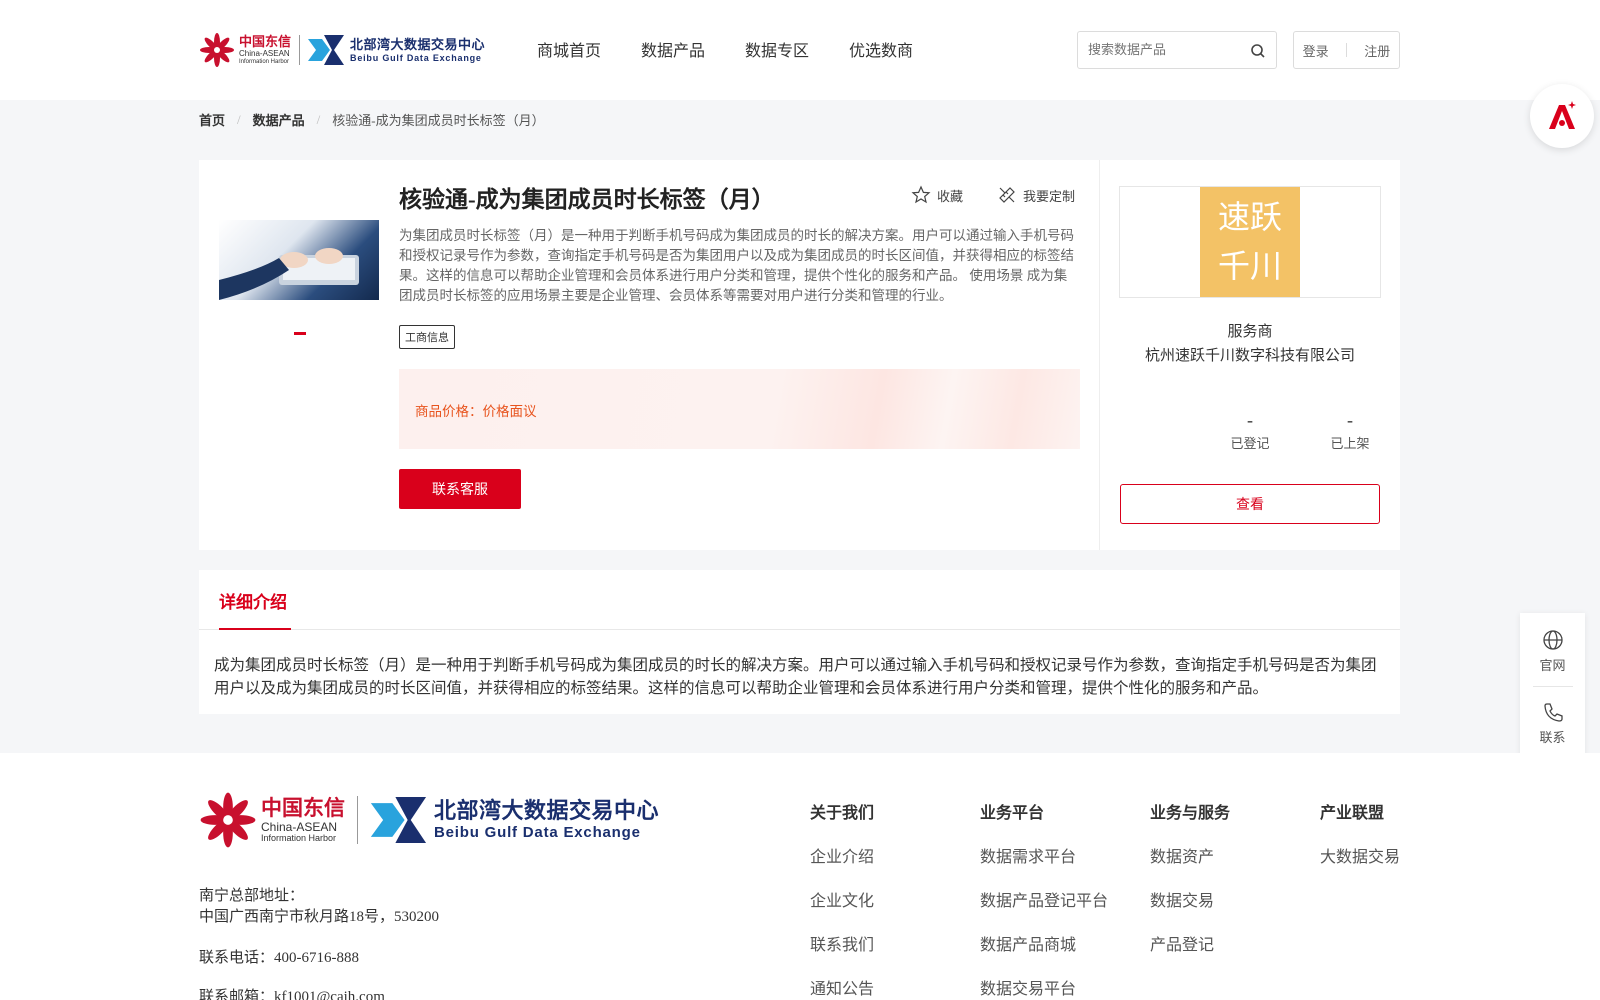  What do you see at coordinates (1190, 855) in the screenshot?
I see `footer-link: 数据资产` at bounding box center [1190, 855].